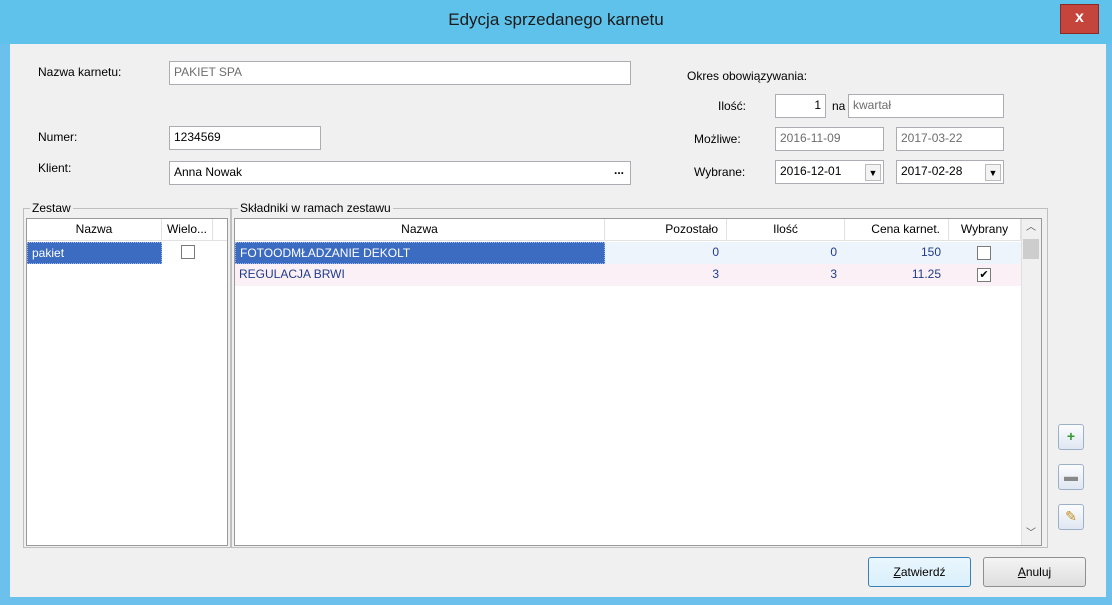 The width and height of the screenshot is (1112, 605). What do you see at coordinates (747, 76) in the screenshot?
I see `okres-label: Okres obowiązywania:` at bounding box center [747, 76].